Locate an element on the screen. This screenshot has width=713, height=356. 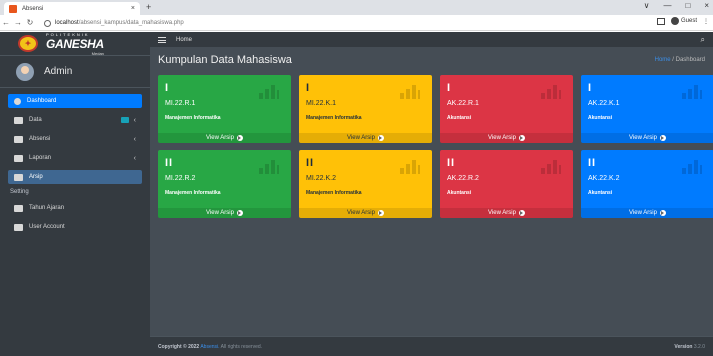
class-code: MI.22.R.1 is located at coordinates (180, 103).